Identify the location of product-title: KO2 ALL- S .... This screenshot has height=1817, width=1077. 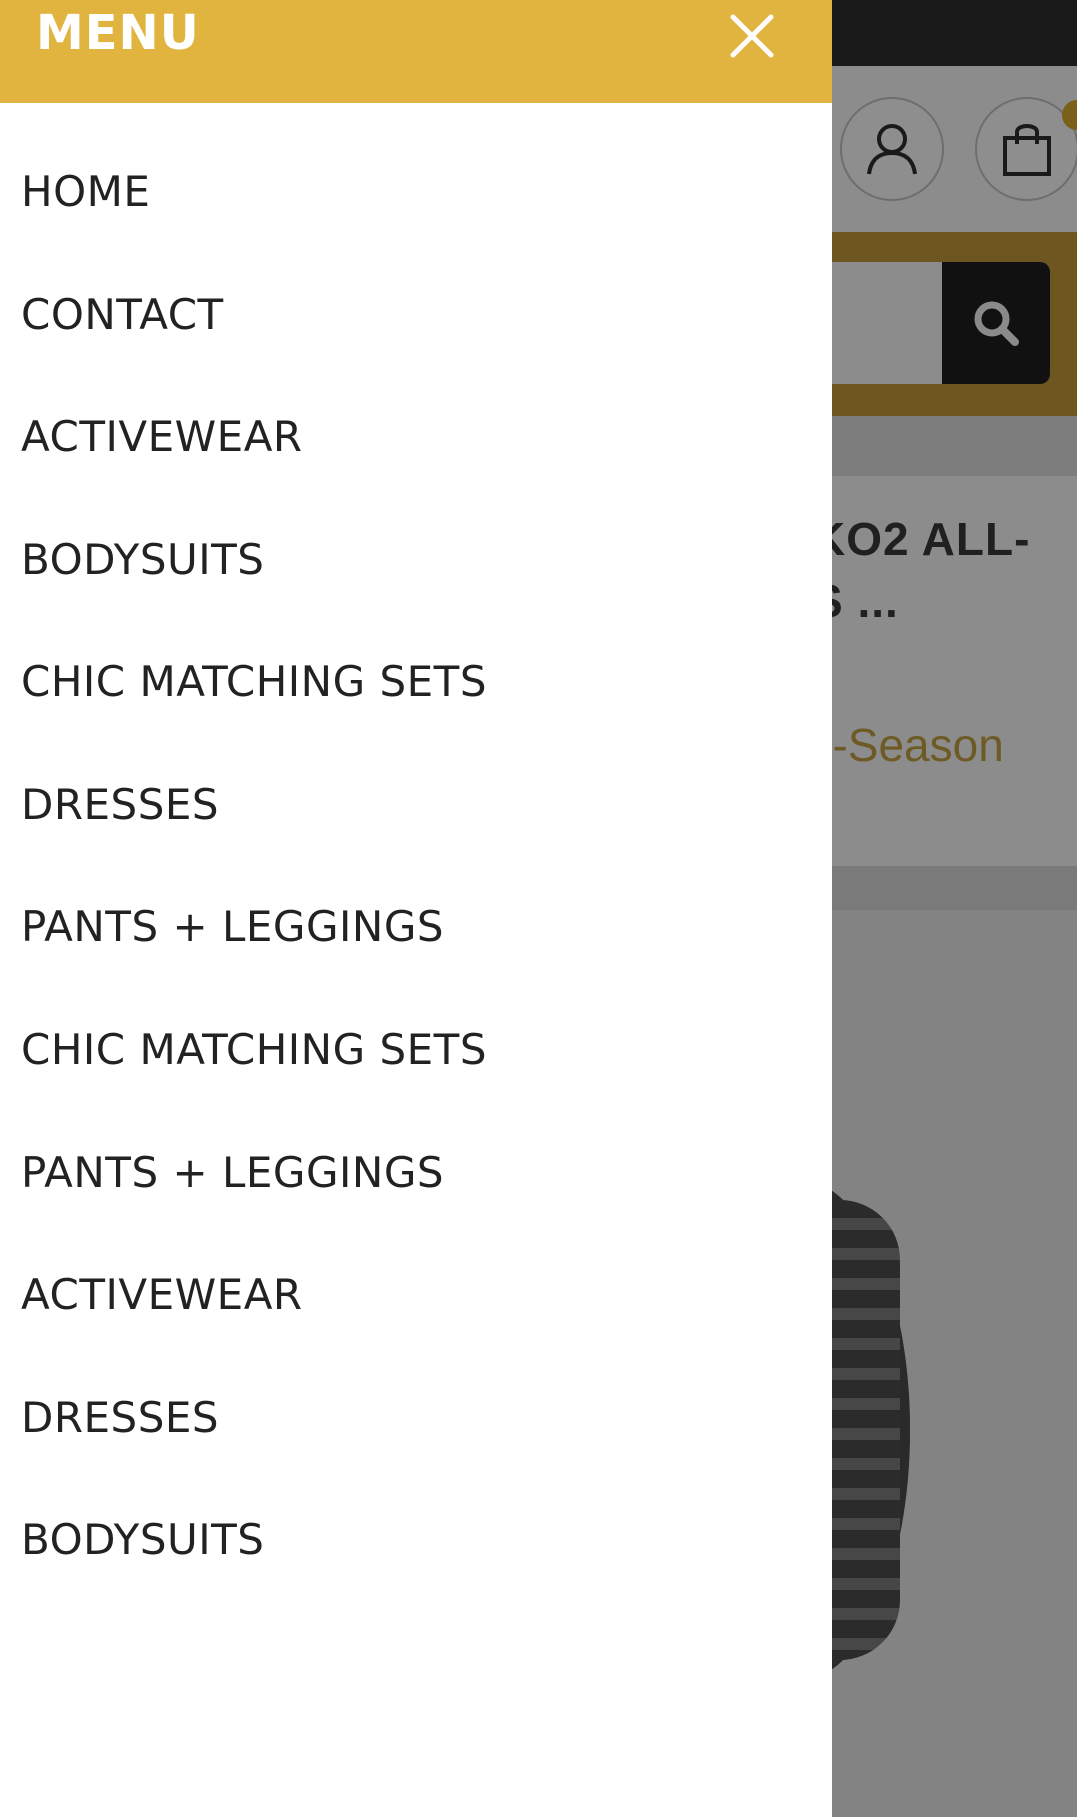
(942, 570).